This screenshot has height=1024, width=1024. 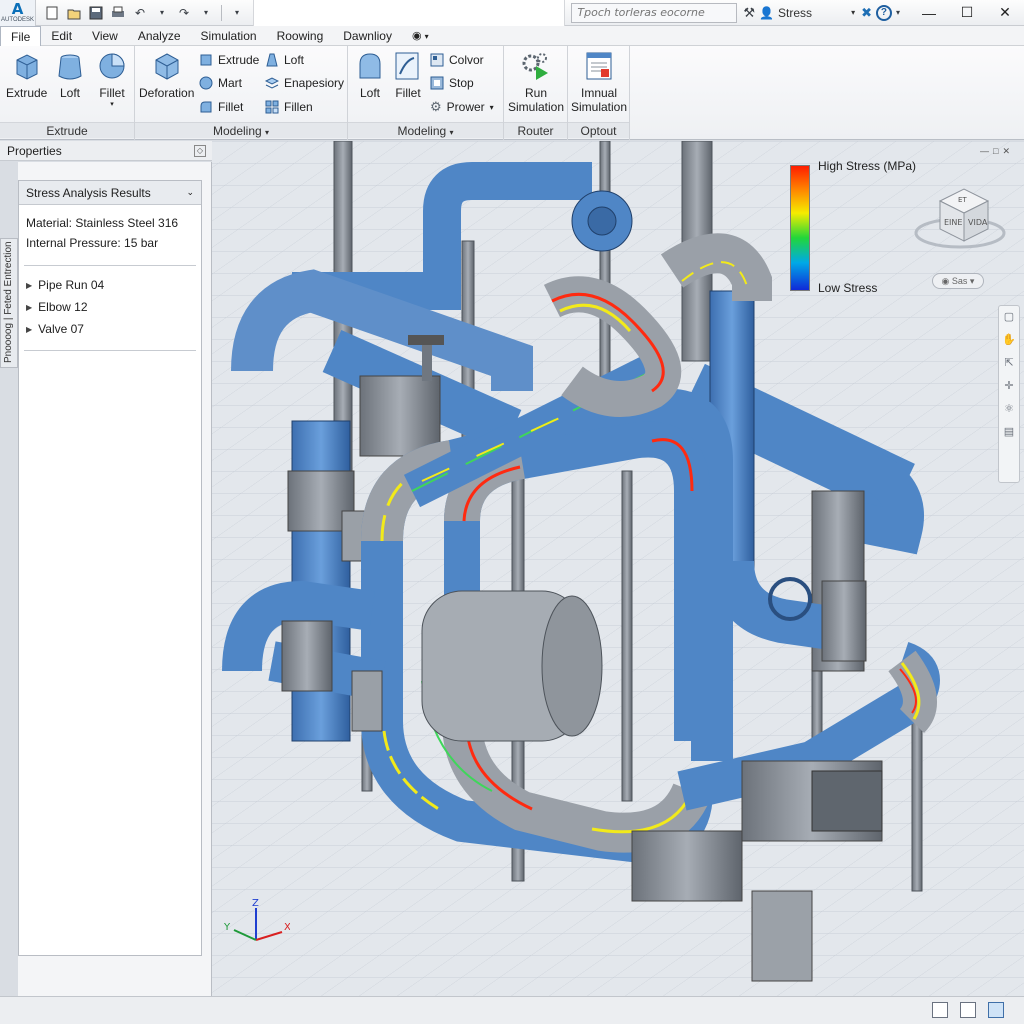 What do you see at coordinates (369, 93) in the screenshot?
I see `loft-big-label: Loft` at bounding box center [369, 93].